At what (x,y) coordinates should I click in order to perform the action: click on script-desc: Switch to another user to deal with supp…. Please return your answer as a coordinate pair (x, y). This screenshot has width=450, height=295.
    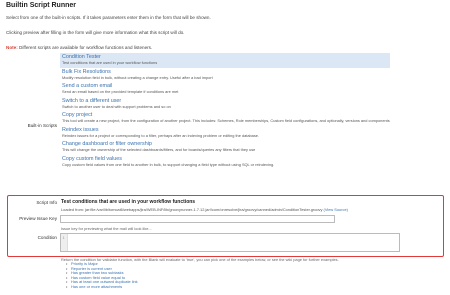
    Looking at the image, I should click on (116, 106).